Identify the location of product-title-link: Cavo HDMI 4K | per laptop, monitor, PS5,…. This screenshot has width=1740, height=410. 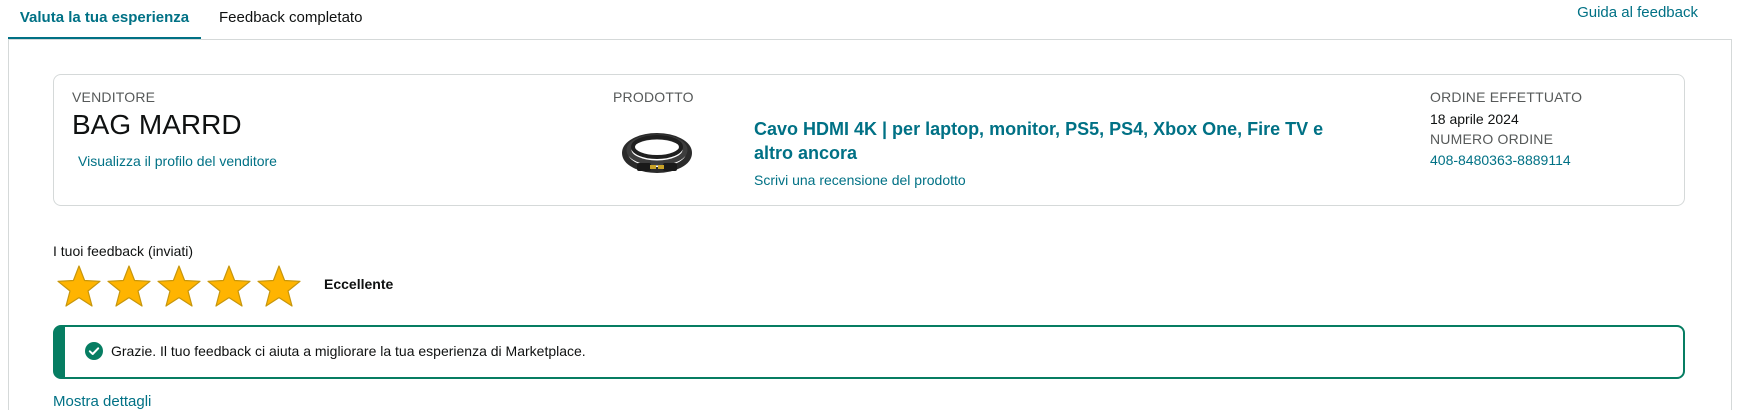
(1049, 141).